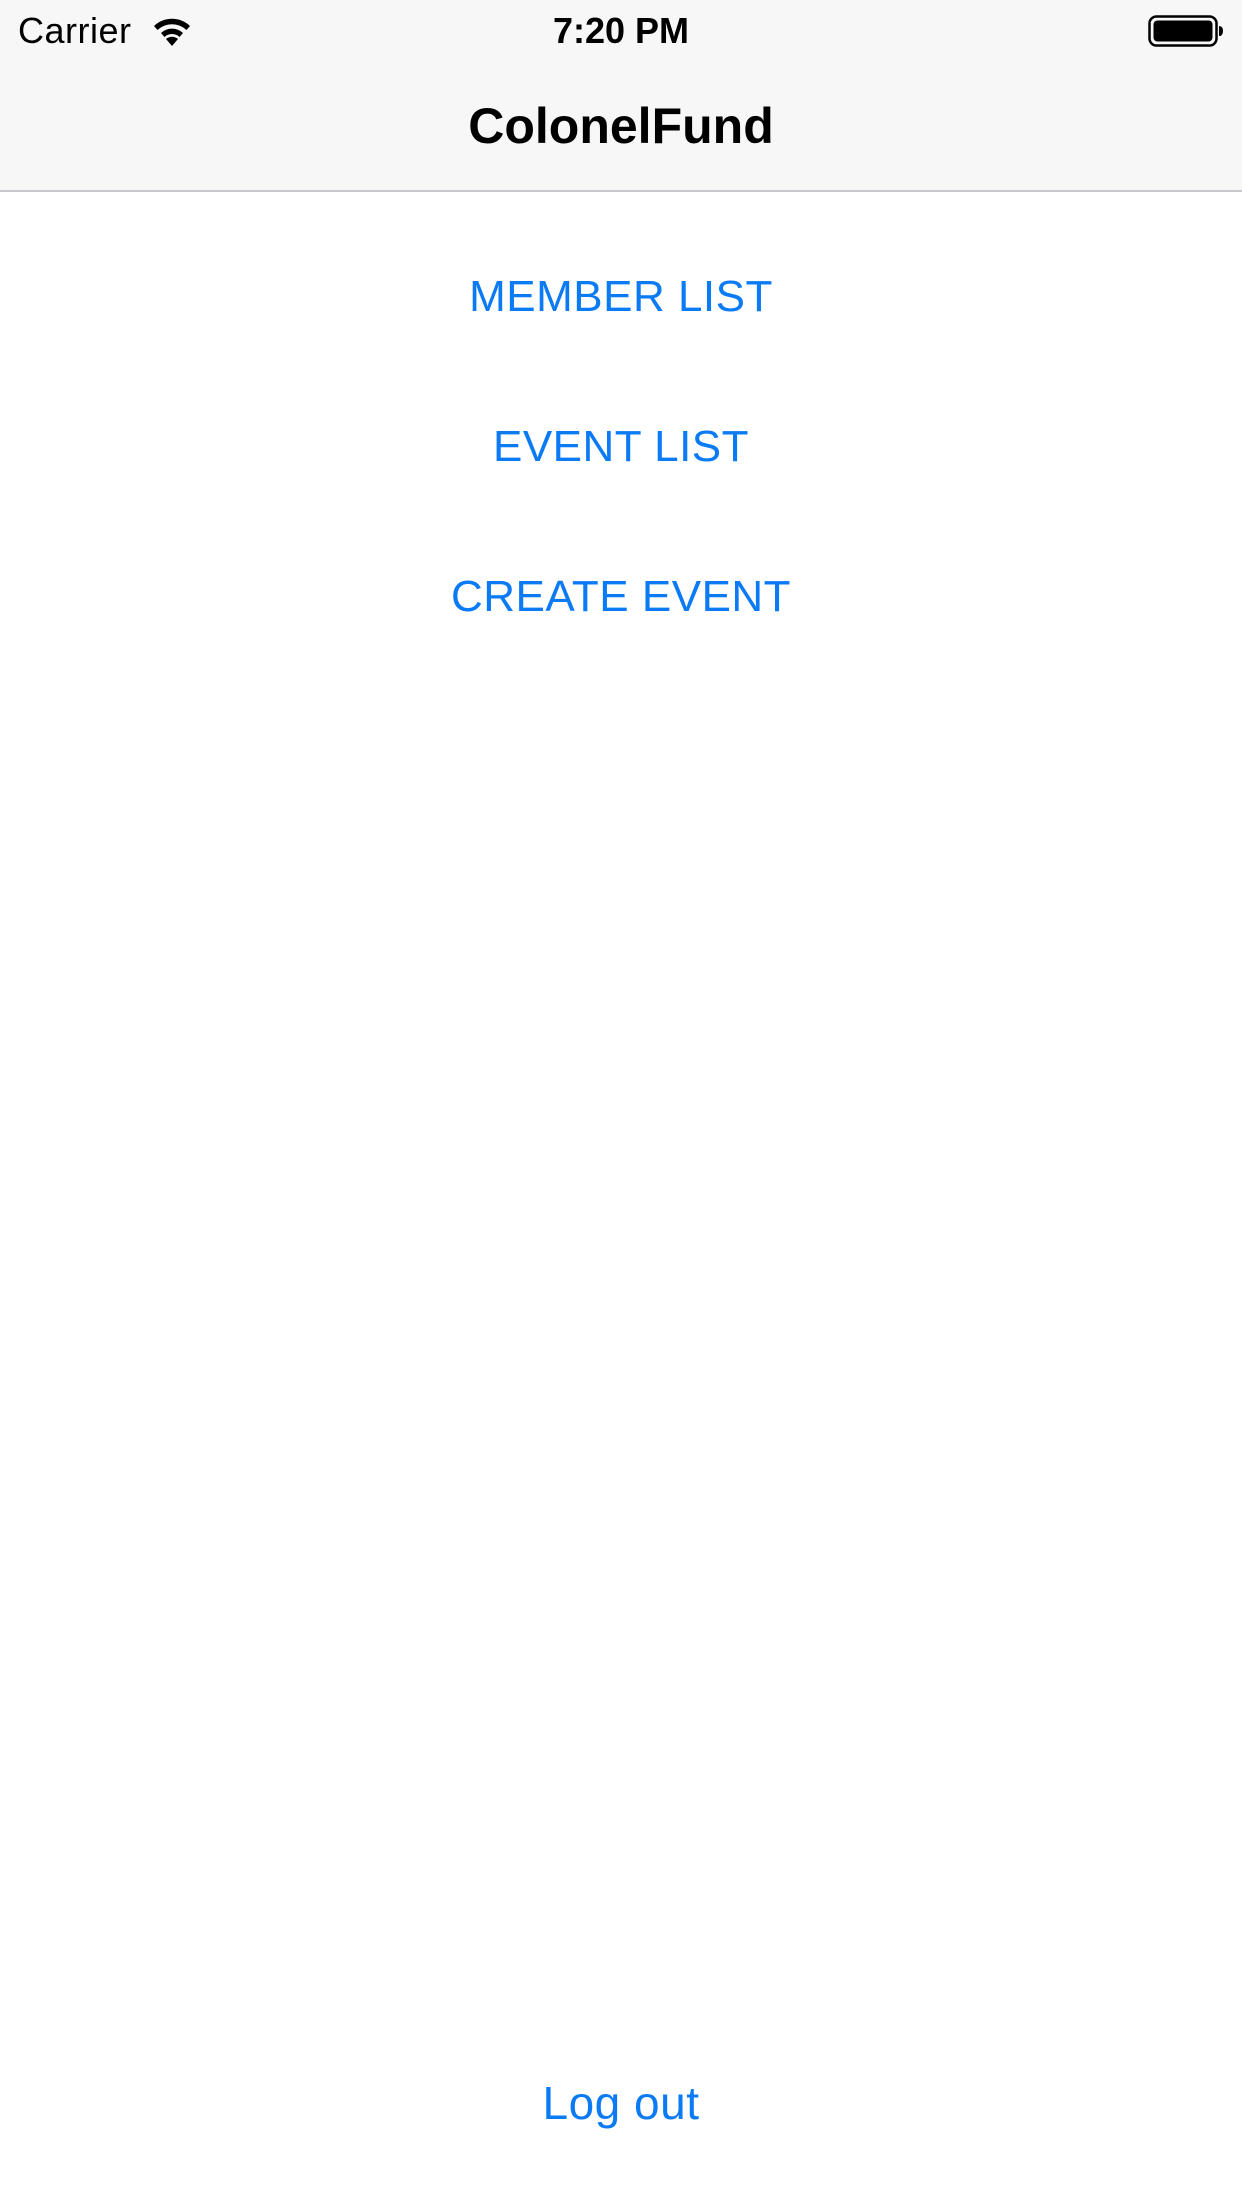 Image resolution: width=1242 pixels, height=2208 pixels. Describe the element at coordinates (621, 2103) in the screenshot. I see `logout-button: Log out` at that location.